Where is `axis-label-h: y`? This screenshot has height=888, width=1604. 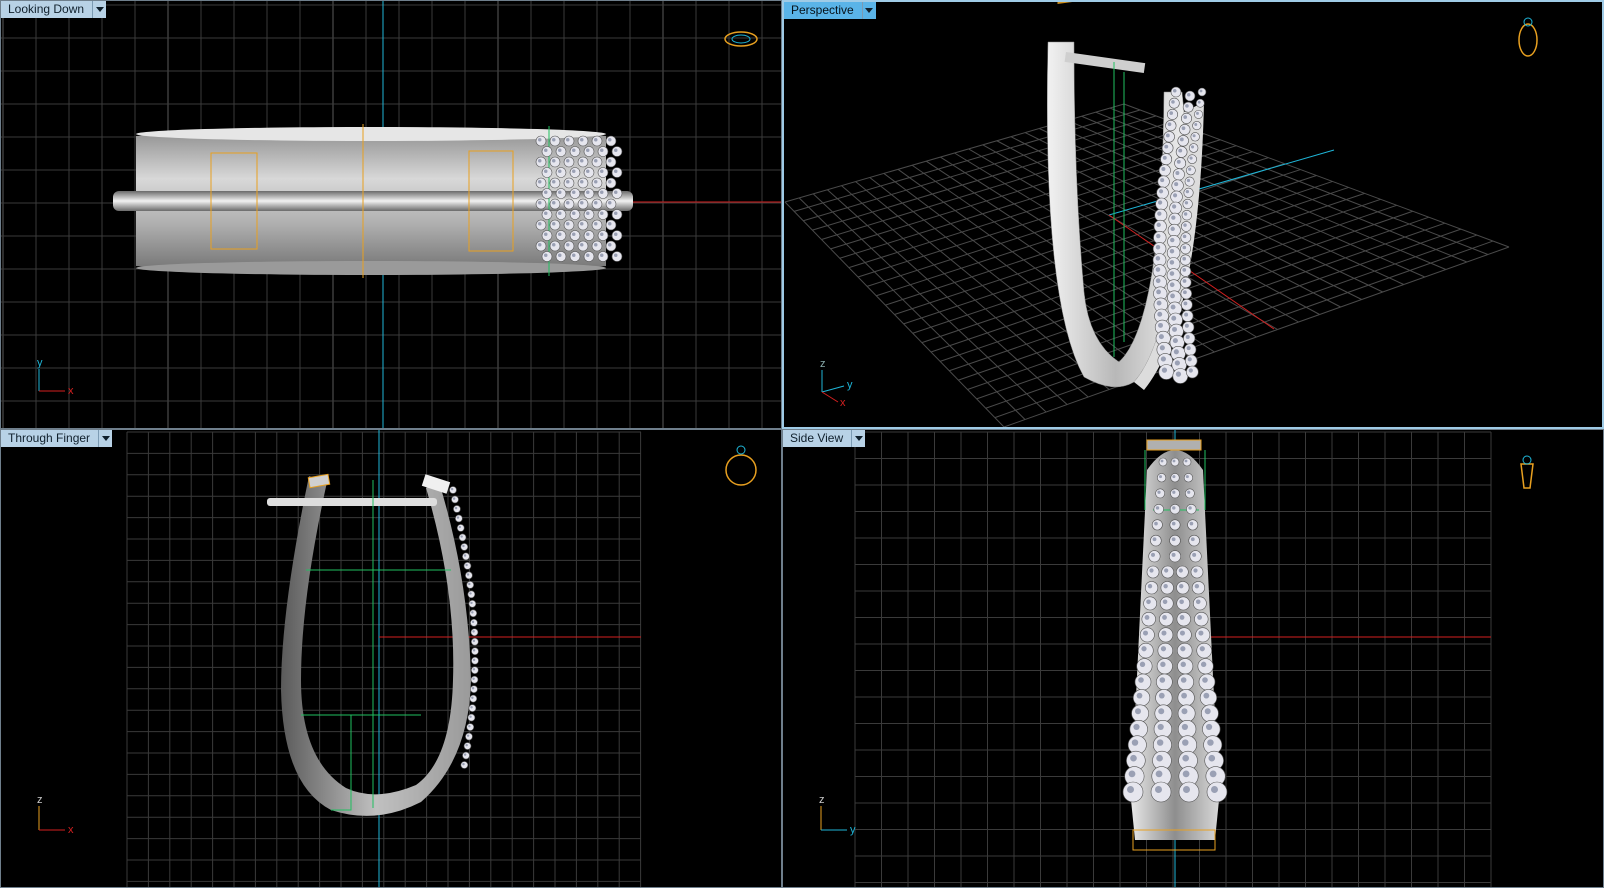 axis-label-h: y is located at coordinates (853, 830).